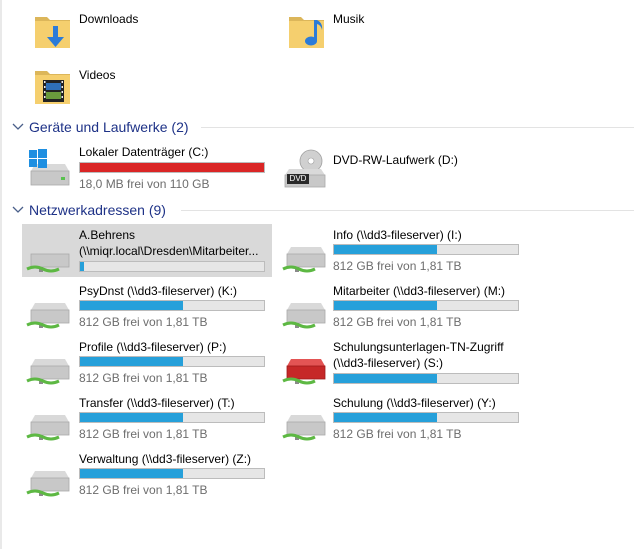  Describe the element at coordinates (143, 85) in the screenshot. I see `folder-videos: Videos` at that location.